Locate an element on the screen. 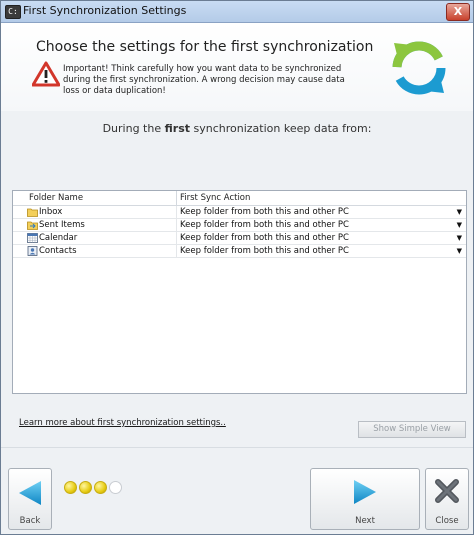 This screenshot has width=474, height=535. subtitle-after: synchronization keep data from: is located at coordinates (281, 128).